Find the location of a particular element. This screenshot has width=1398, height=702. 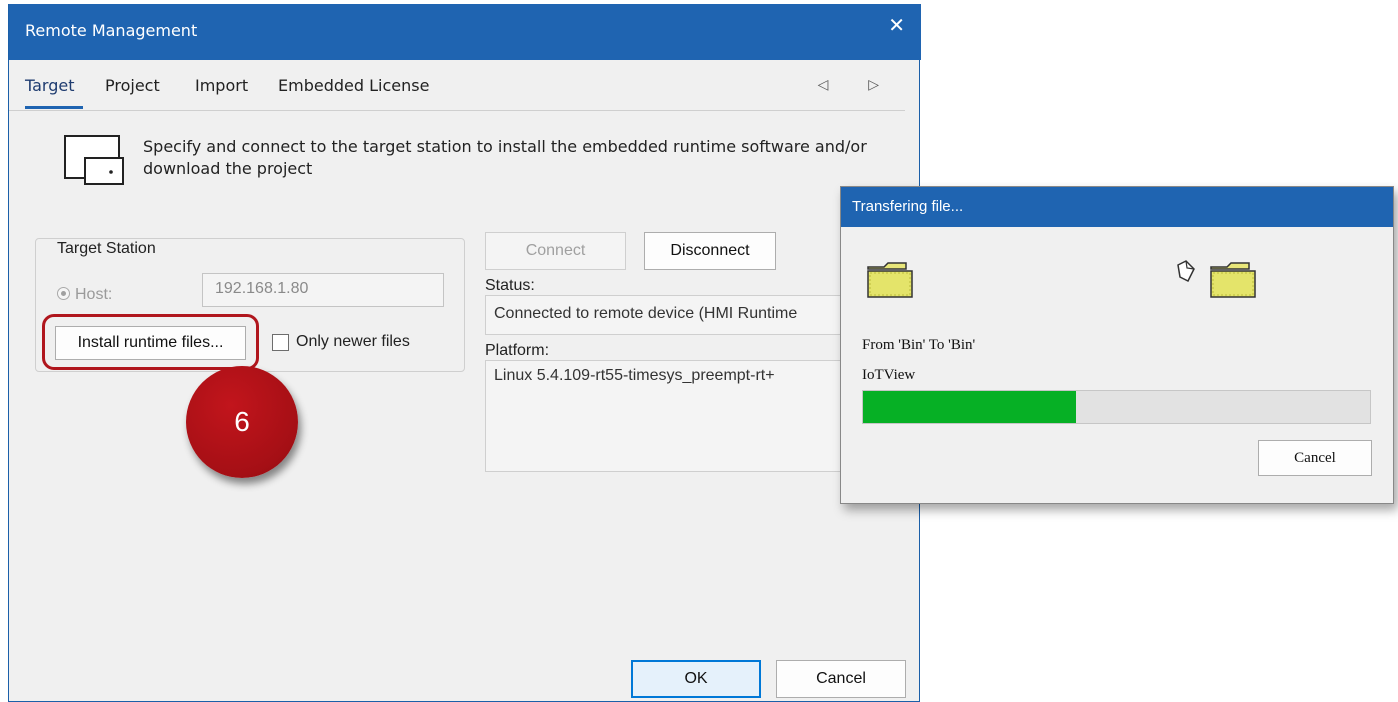

host-input: 192.168.1.80 is located at coordinates (323, 290).